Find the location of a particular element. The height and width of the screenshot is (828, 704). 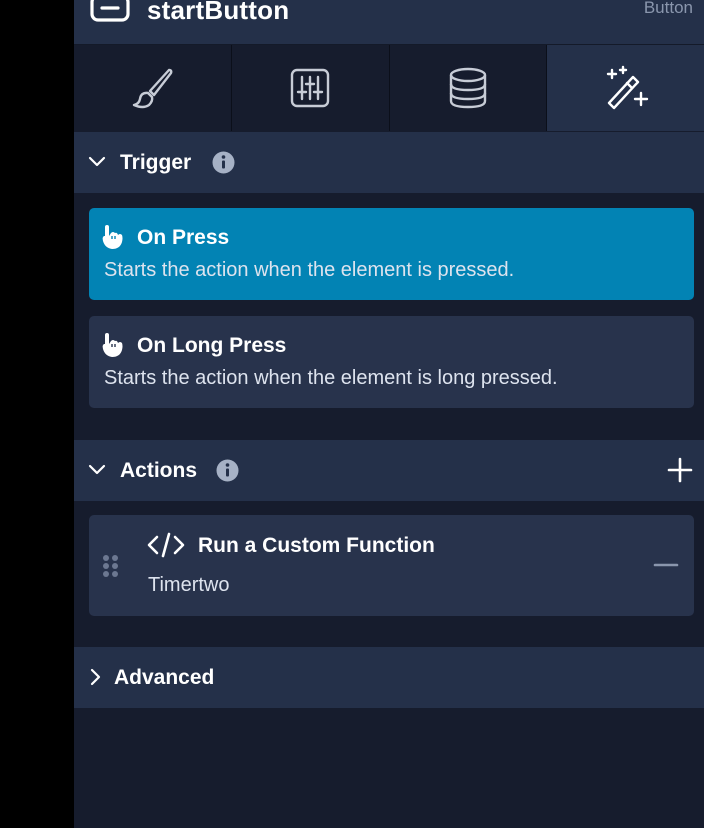

panel-tabs is located at coordinates (389, 88).